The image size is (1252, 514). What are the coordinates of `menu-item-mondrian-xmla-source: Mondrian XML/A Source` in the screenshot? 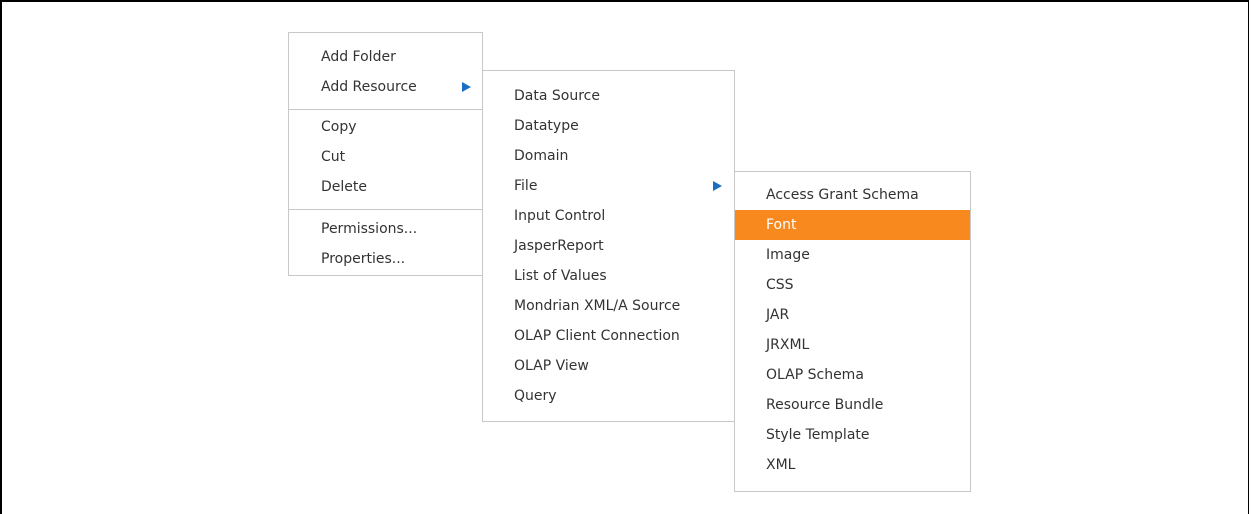 It's located at (608, 306).